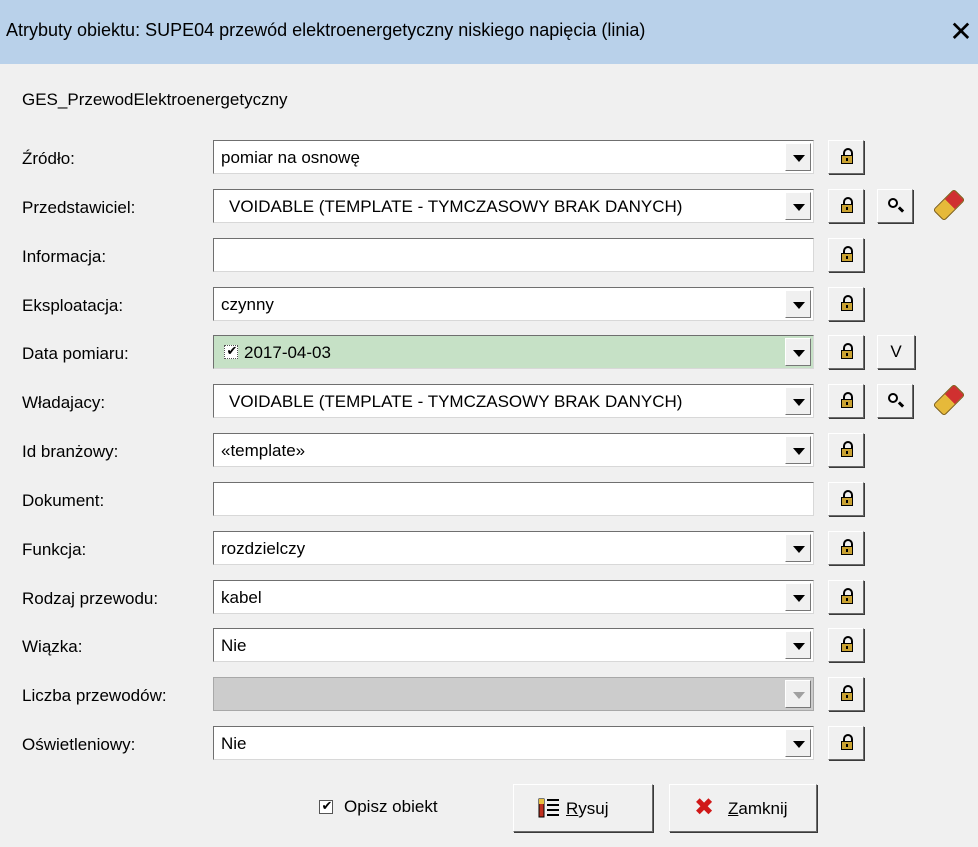  Describe the element at coordinates (513, 548) in the screenshot. I see `funkcja-select: rozdzielczy` at that location.